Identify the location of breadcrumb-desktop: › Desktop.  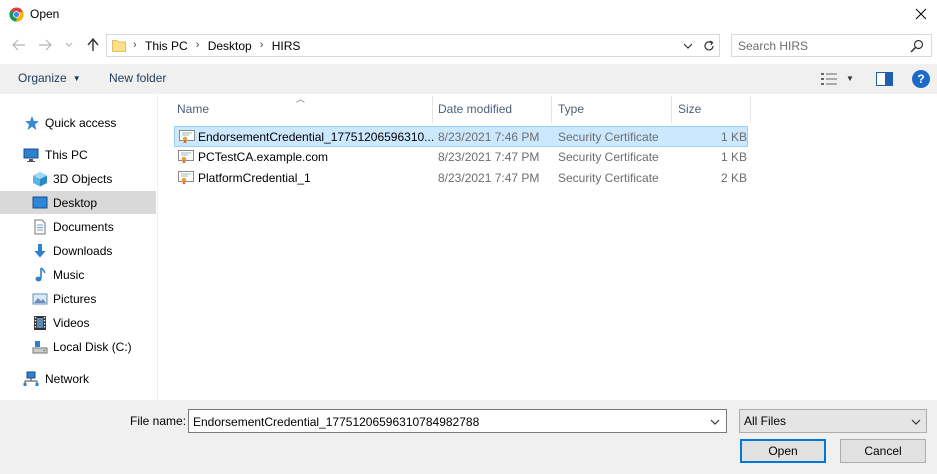
(226, 45).